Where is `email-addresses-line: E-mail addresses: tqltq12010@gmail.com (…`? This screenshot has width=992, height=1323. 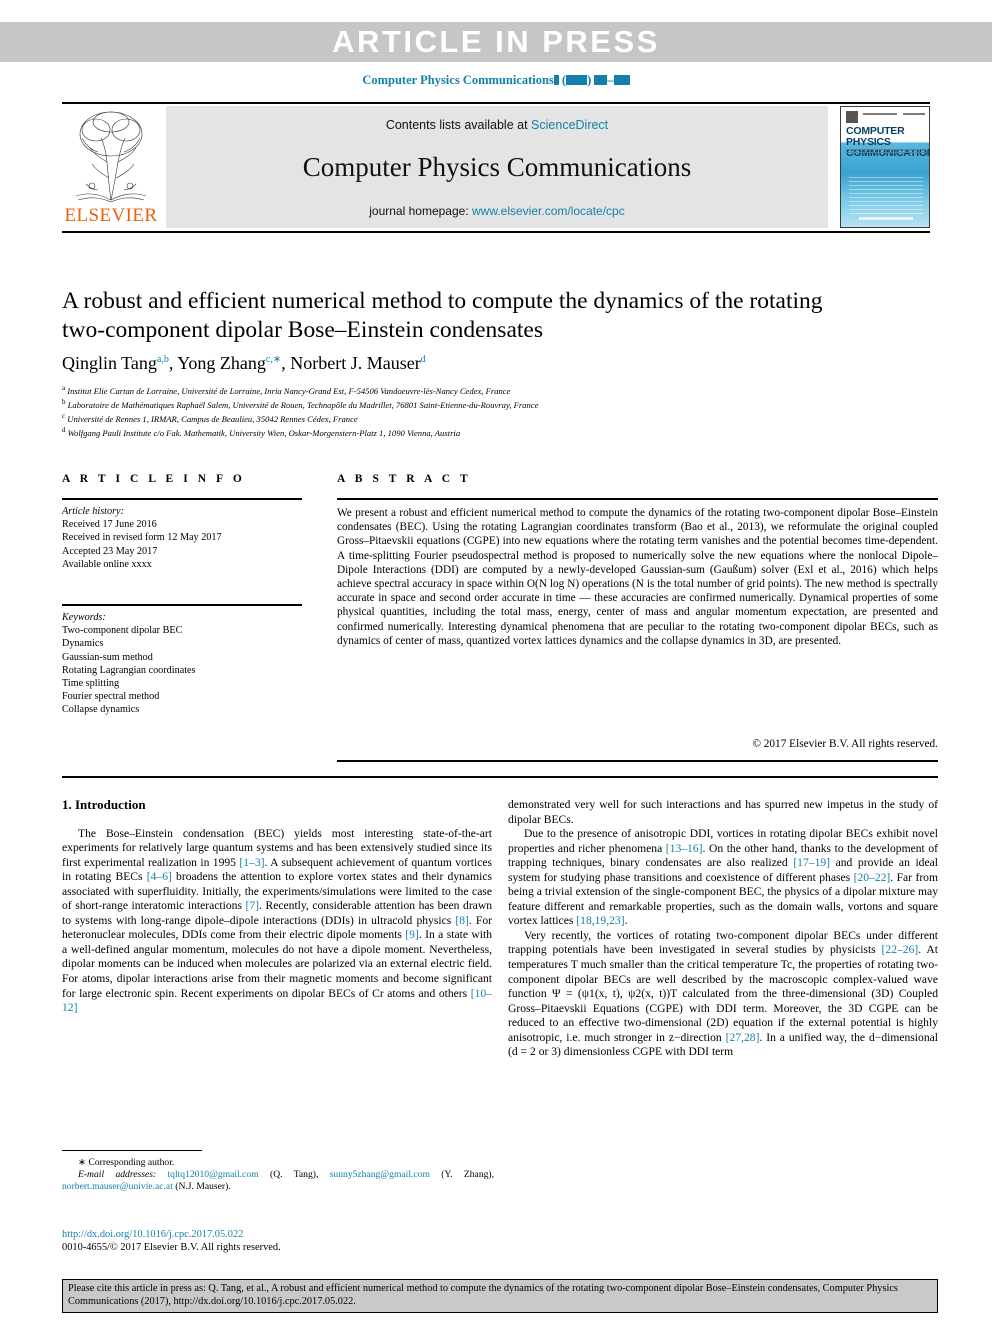 email-addresses-line: E-mail addresses: tqltq12010@gmail.com (… is located at coordinates (278, 1181).